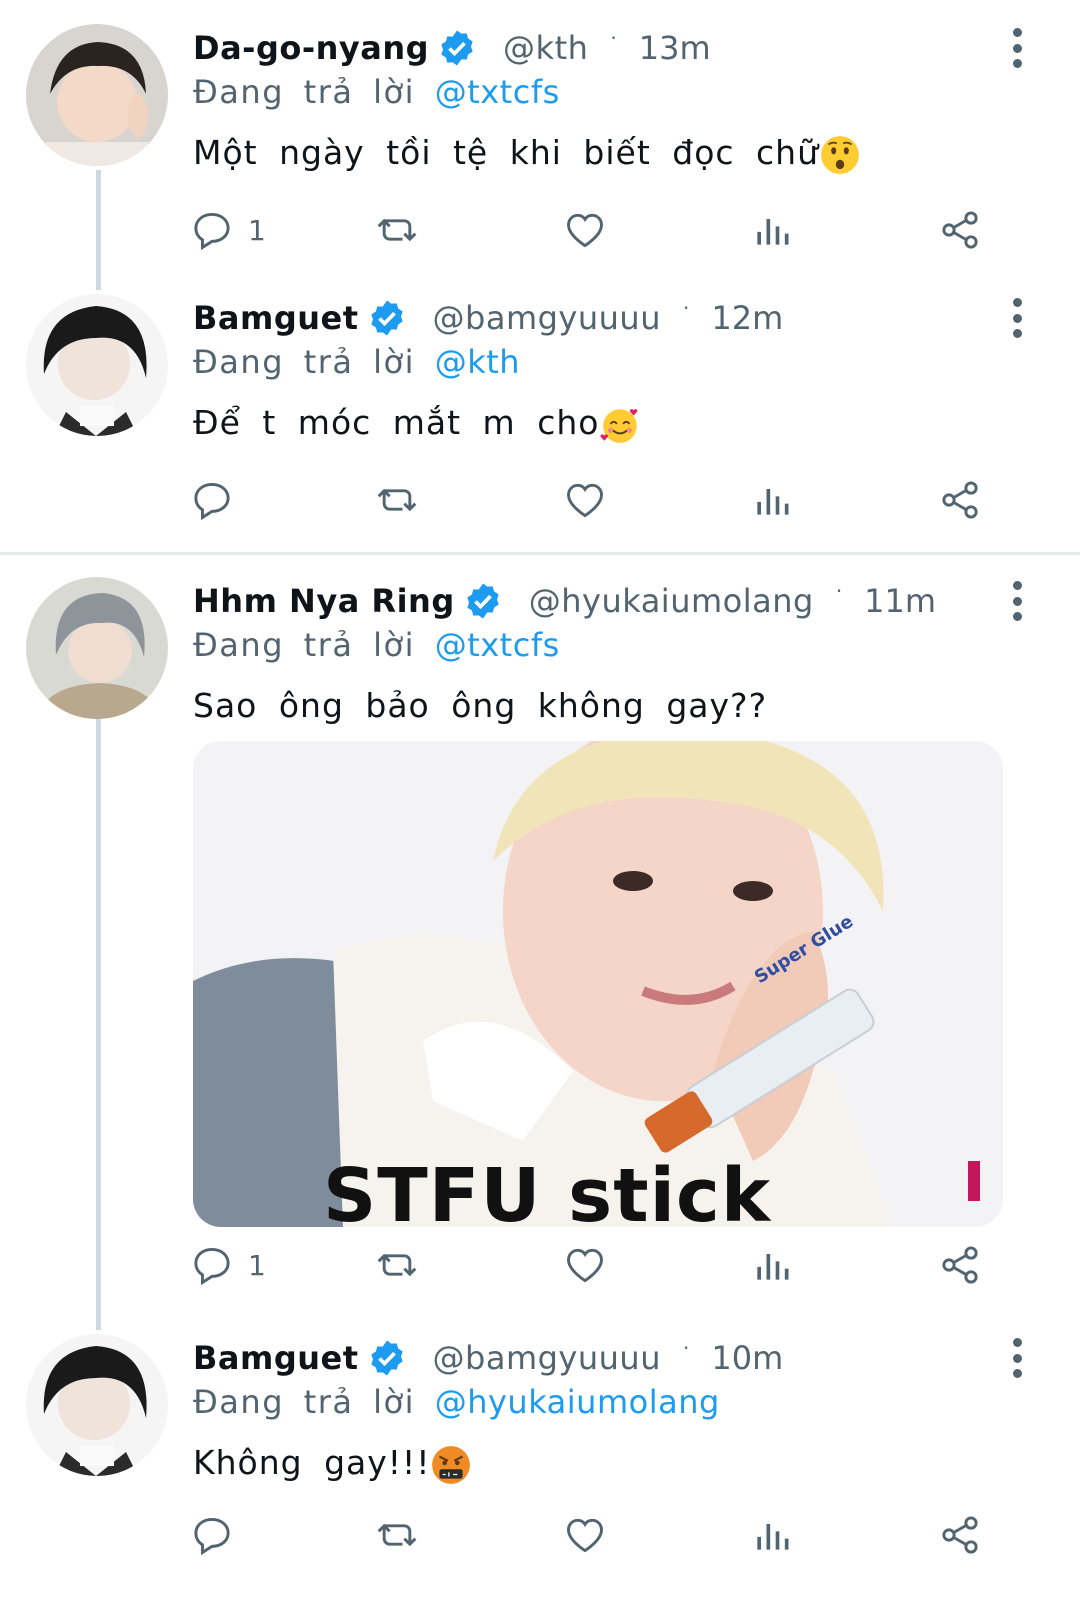 This screenshot has width=1080, height=1618. What do you see at coordinates (747, 318) in the screenshot?
I see `timestamp: 12m` at bounding box center [747, 318].